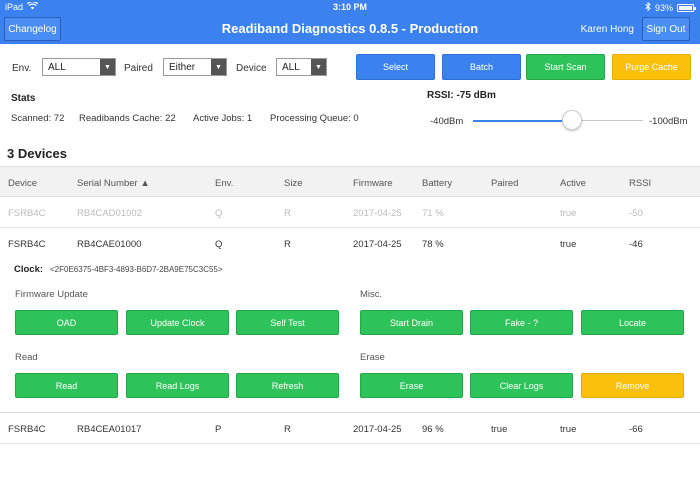 Image resolution: width=700 pixels, height=500 pixels. I want to click on cell-rssi: -46, so click(636, 244).